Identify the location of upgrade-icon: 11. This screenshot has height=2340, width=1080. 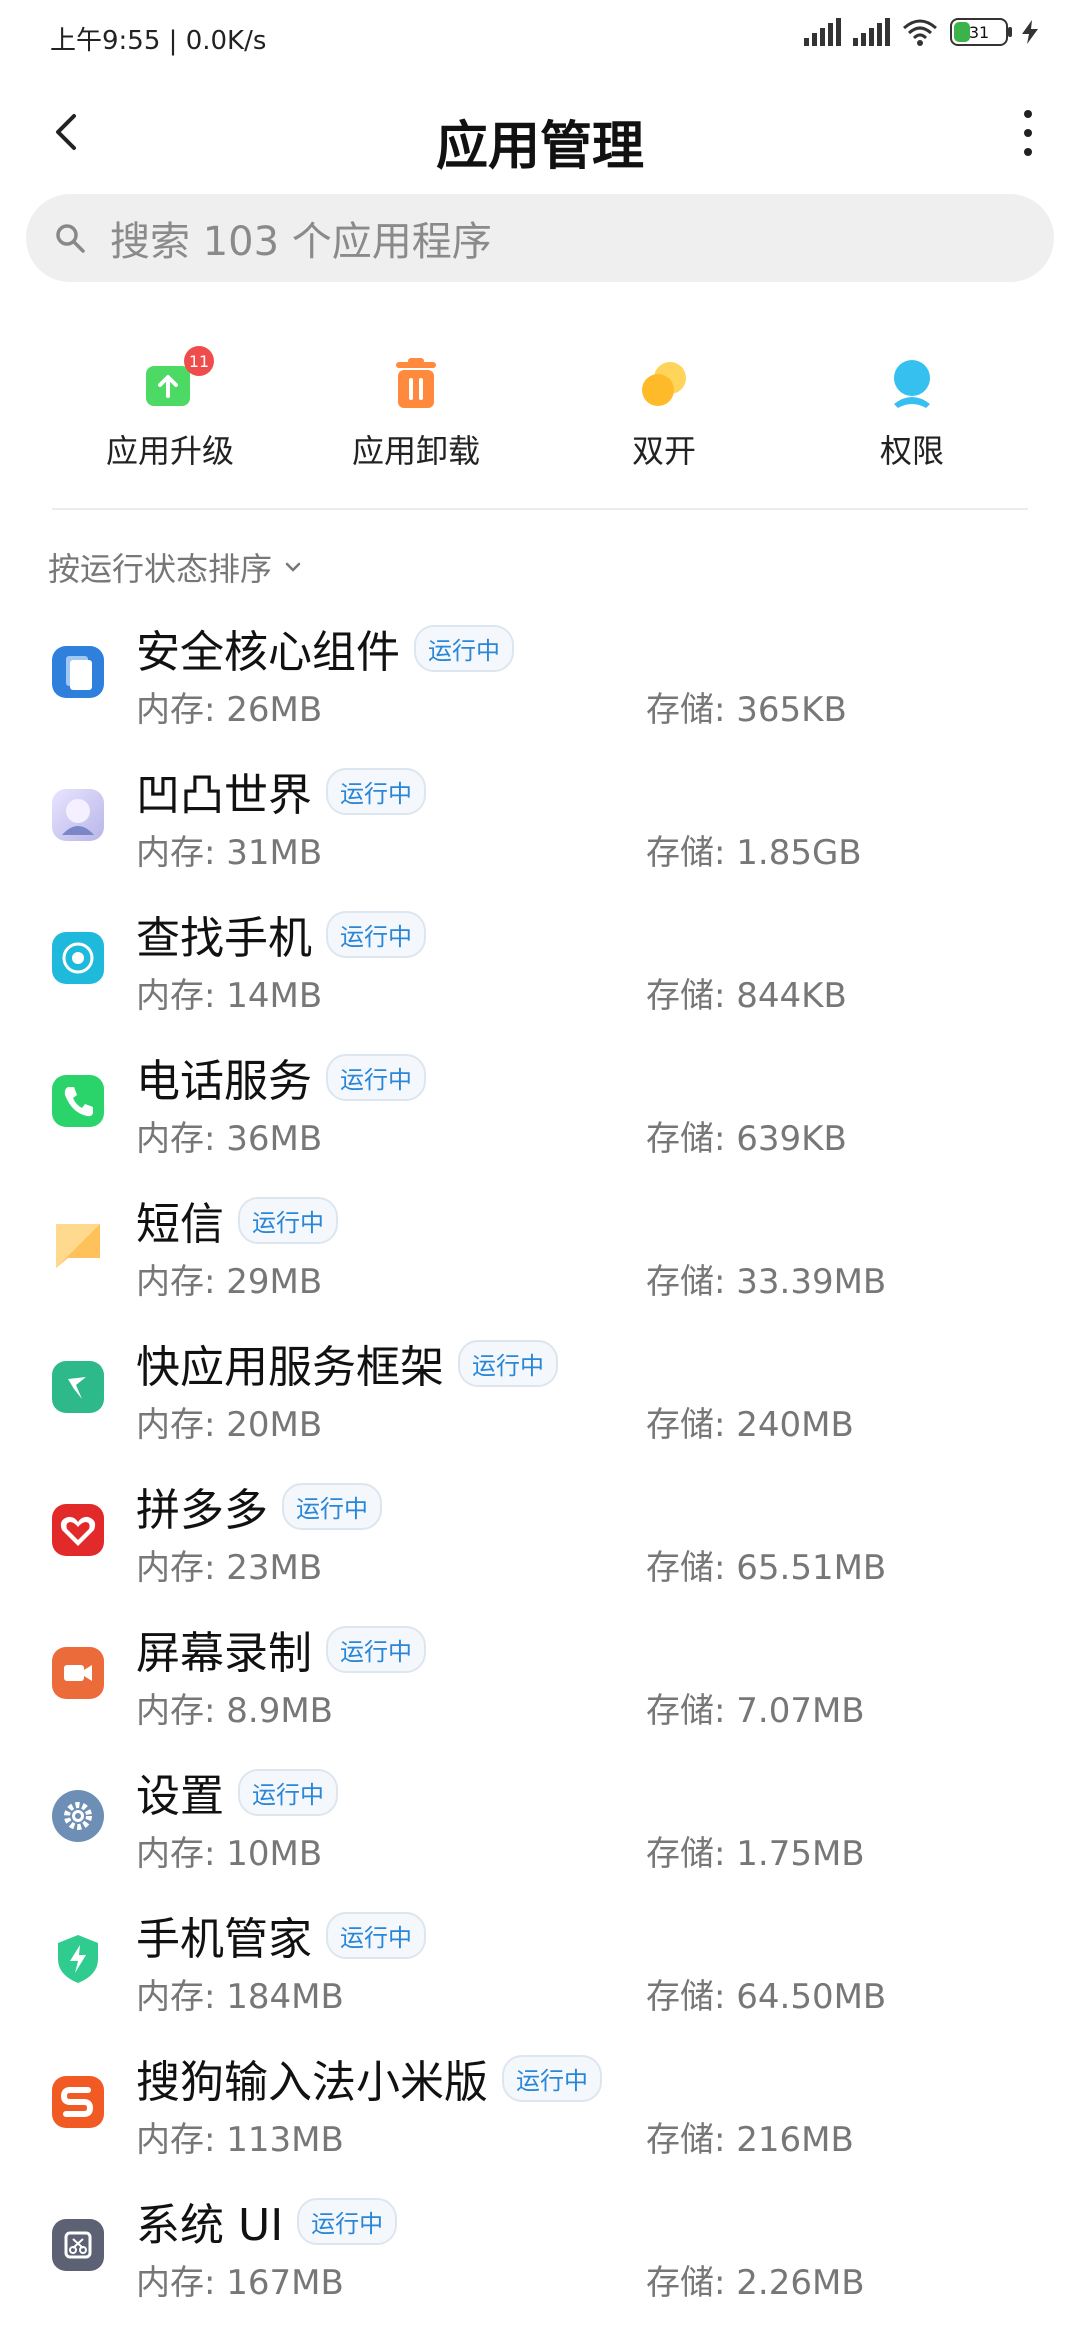
(178, 379).